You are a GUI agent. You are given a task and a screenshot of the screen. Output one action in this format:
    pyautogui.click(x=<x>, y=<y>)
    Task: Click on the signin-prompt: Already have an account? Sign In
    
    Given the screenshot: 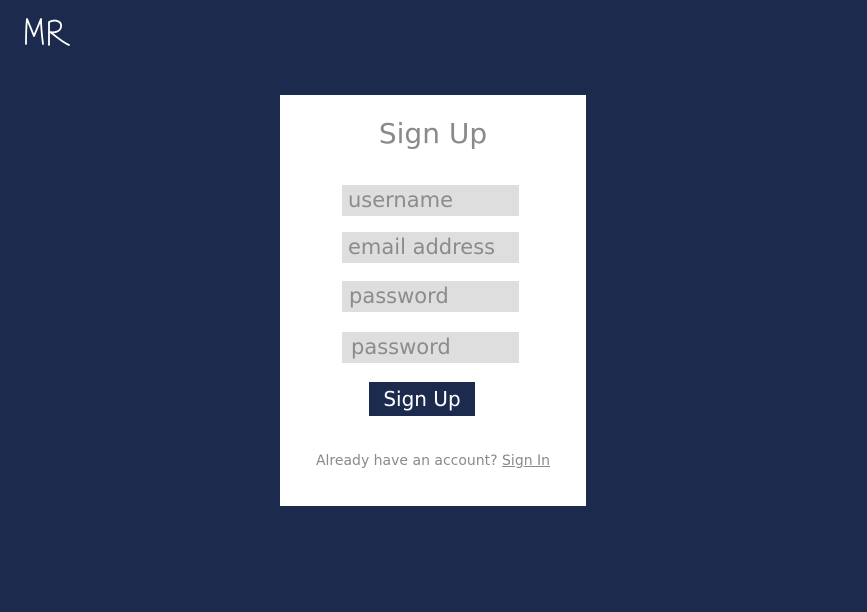 What is the action you would take?
    pyautogui.click(x=433, y=461)
    